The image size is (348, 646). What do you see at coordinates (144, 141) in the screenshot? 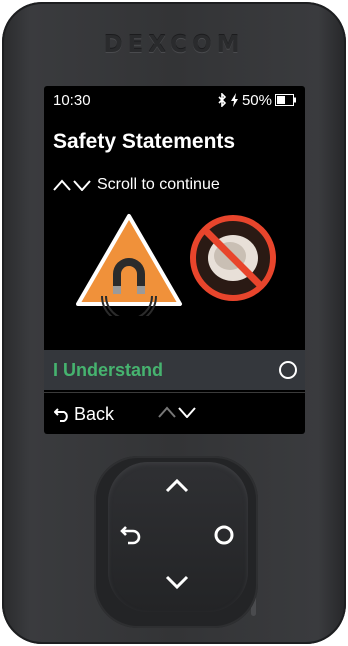
I see `page-title: Safety Statements` at bounding box center [144, 141].